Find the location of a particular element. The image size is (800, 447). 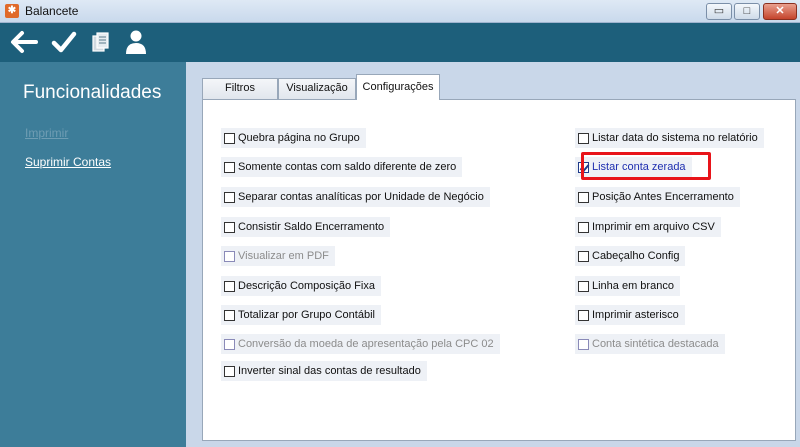

sidebar-title: Funcionalidades is located at coordinates (92, 92).